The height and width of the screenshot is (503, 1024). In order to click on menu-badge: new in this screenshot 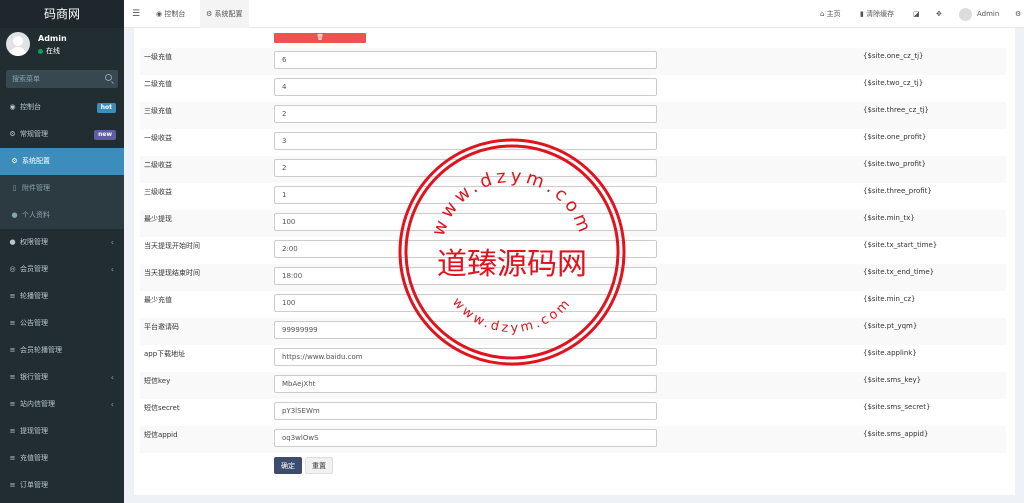, I will do `click(105, 135)`.